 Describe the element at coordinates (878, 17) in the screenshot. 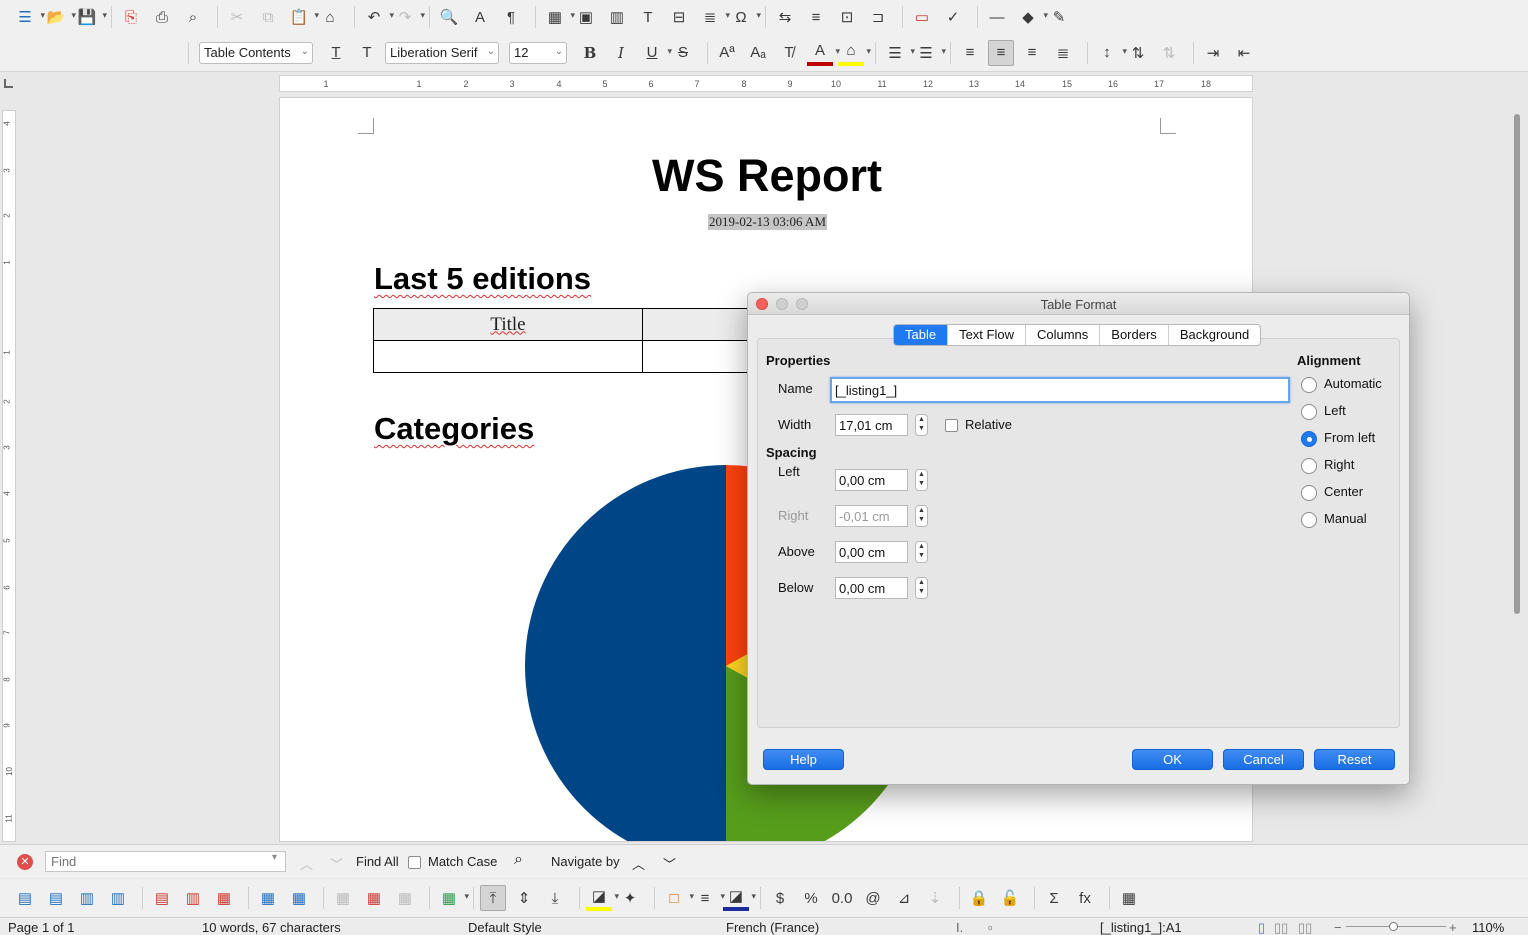

I see `bookmark-icon: ⊐` at that location.